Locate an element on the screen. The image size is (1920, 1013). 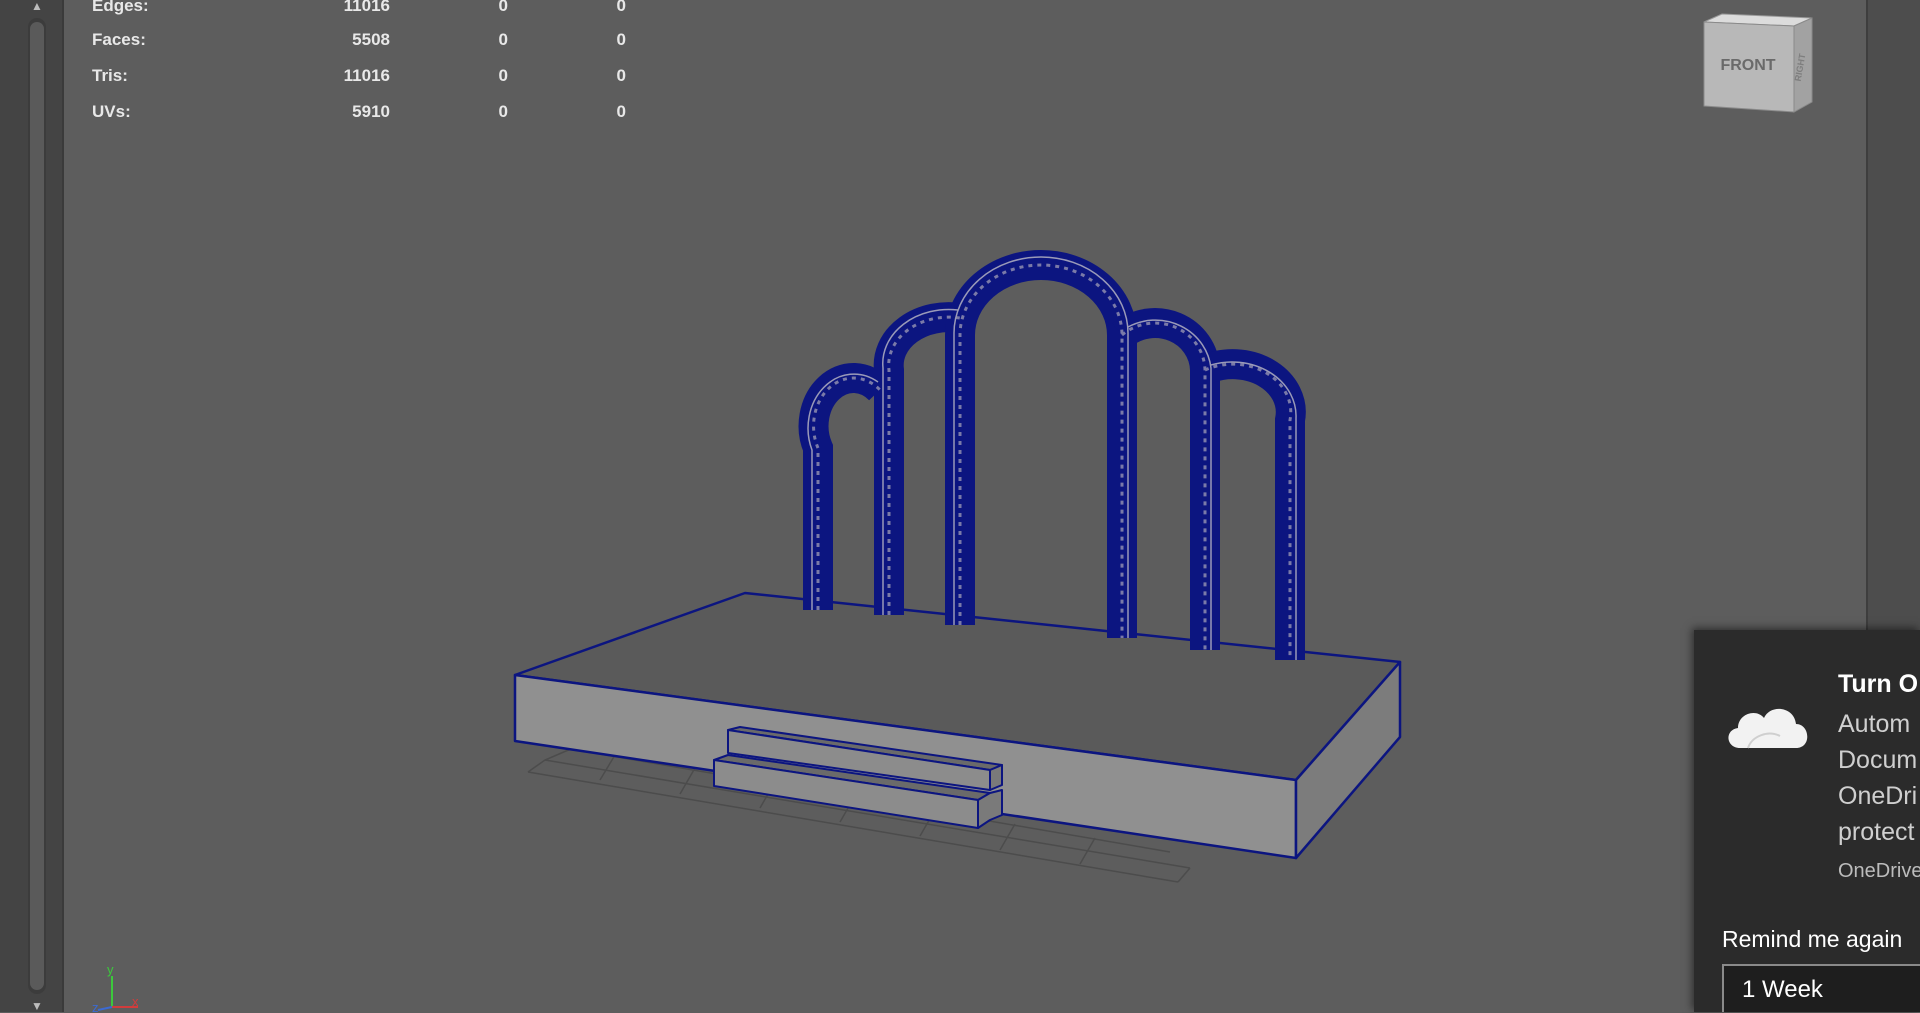
notification-body-line: Docum is located at coordinates (1878, 760).